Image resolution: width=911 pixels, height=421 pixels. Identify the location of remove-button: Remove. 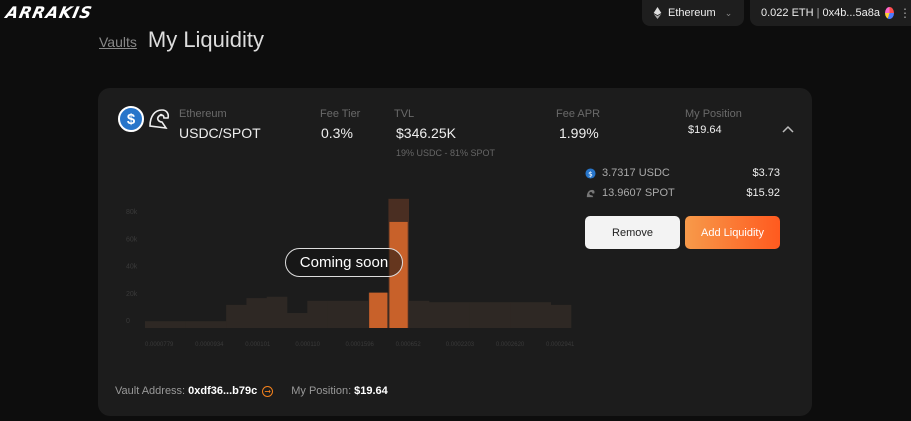
(632, 232).